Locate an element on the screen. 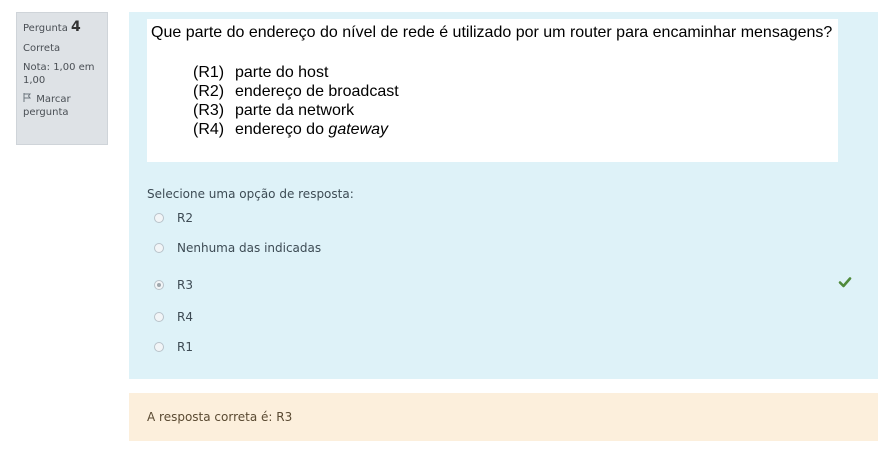  answer-choice-none: Nenhuma das indicadas is located at coordinates (237, 248).